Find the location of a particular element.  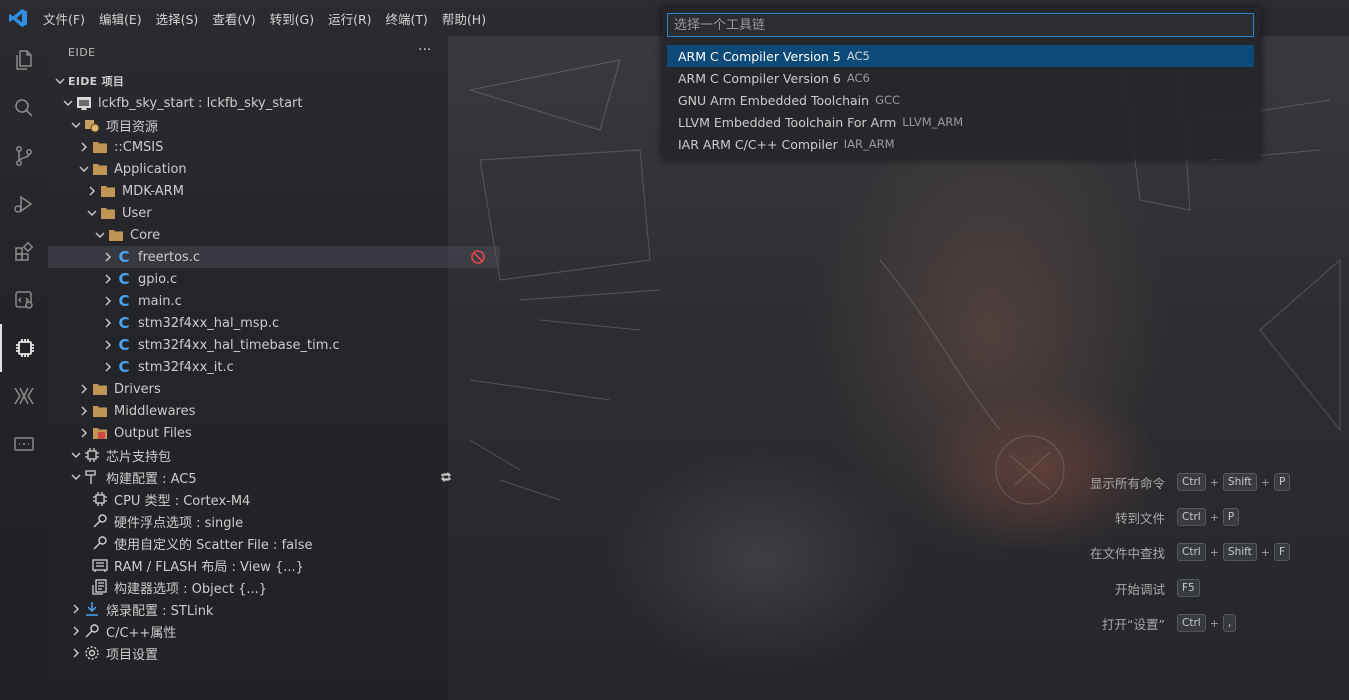

tree-project-resources: 项目资源 is located at coordinates (258, 125).